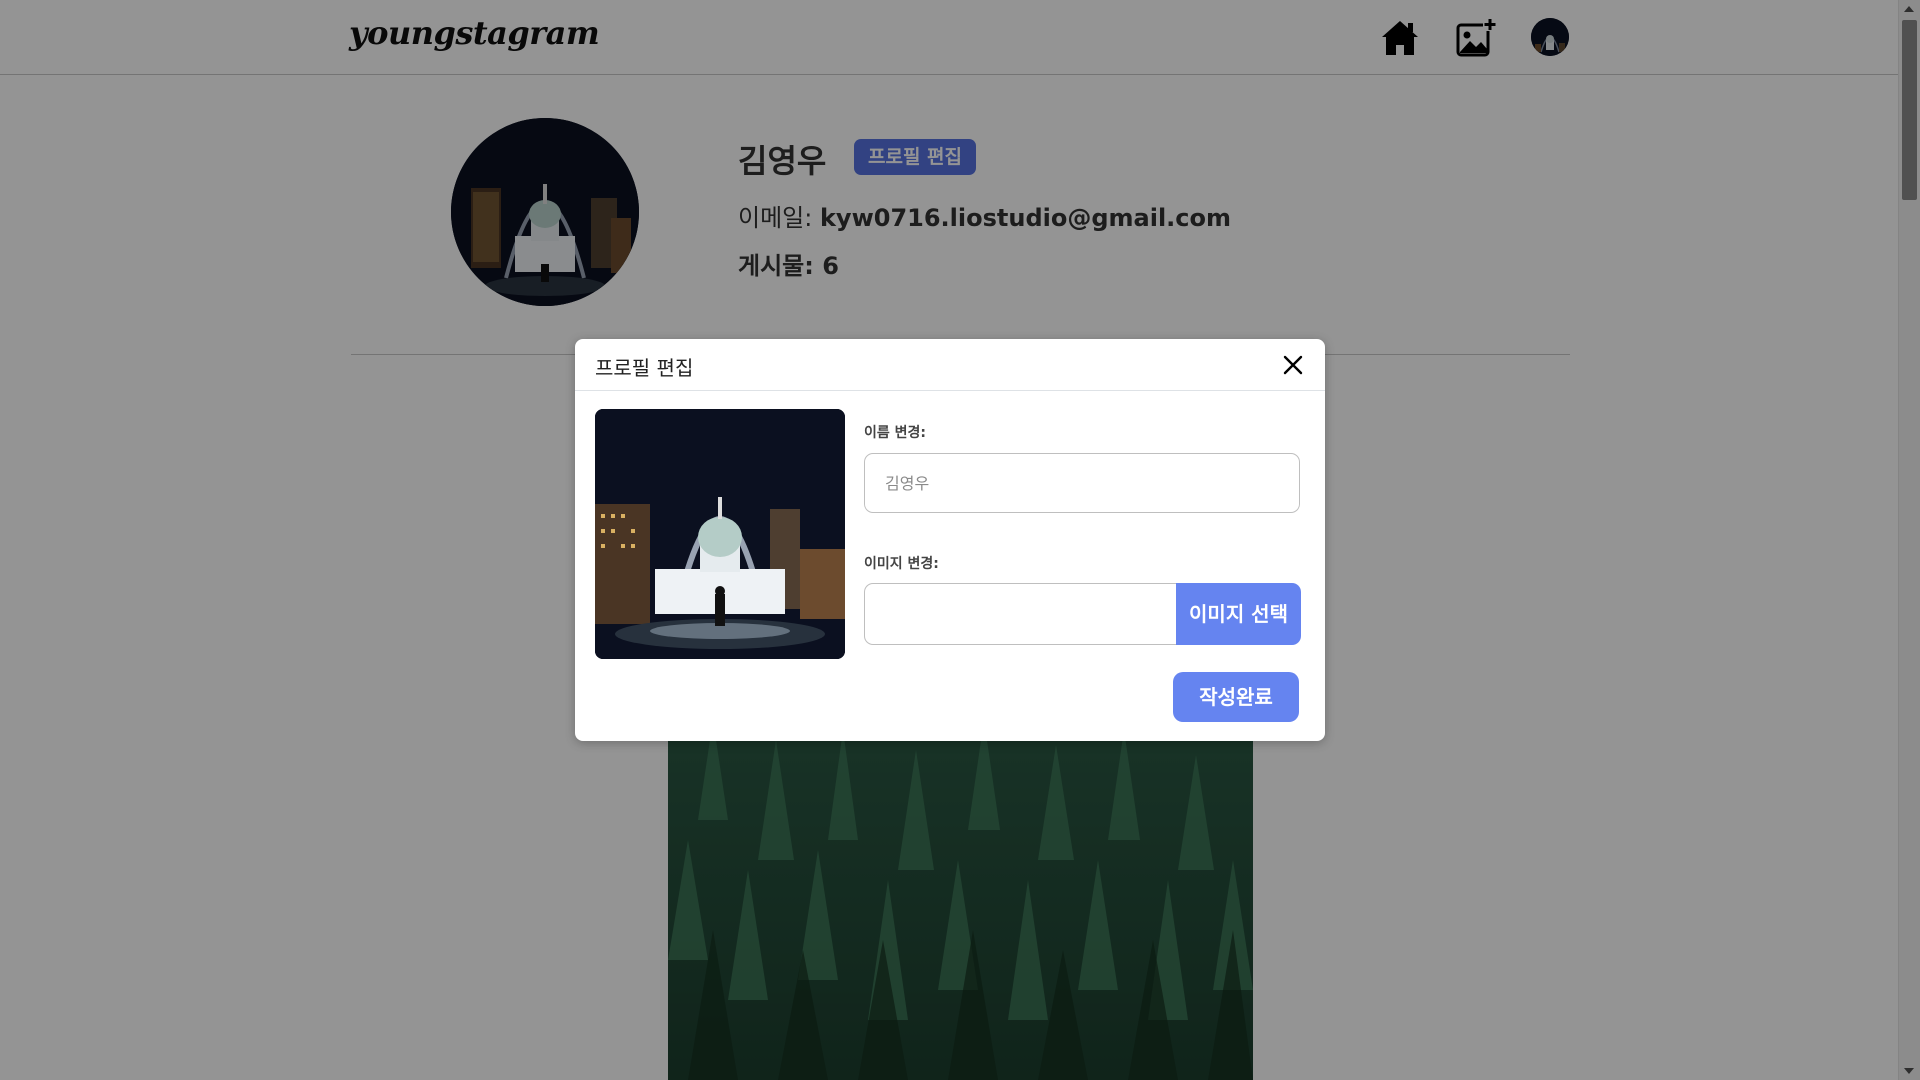 This screenshot has width=1920, height=1080. I want to click on select-image-button: 이미지 선택, so click(1238, 614).